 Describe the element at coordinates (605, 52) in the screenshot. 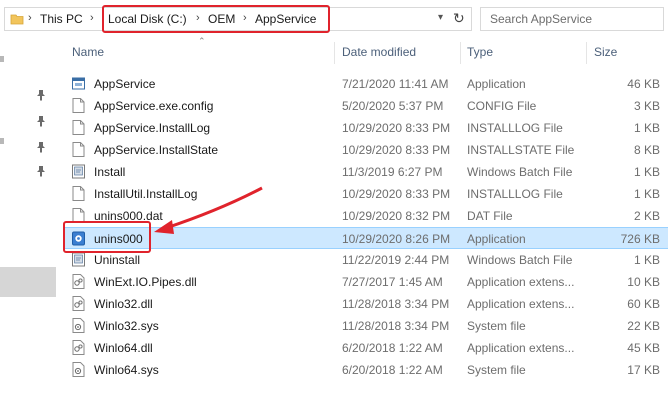

I see `column-header-size: Size` at that location.